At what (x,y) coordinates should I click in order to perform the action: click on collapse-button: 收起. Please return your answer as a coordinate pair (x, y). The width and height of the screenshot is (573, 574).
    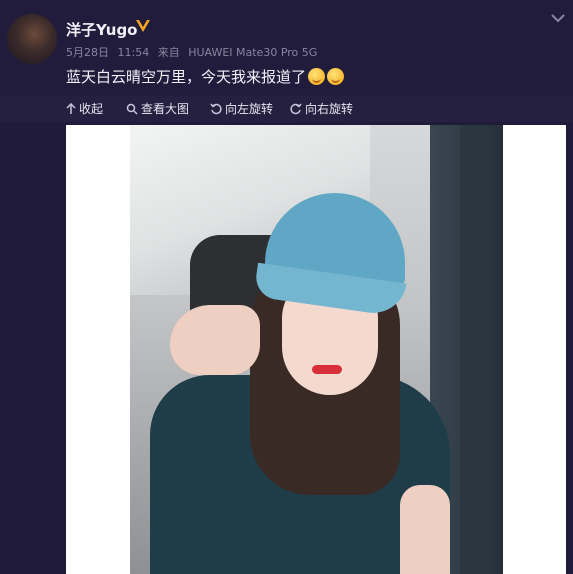
    Looking at the image, I should click on (84, 108).